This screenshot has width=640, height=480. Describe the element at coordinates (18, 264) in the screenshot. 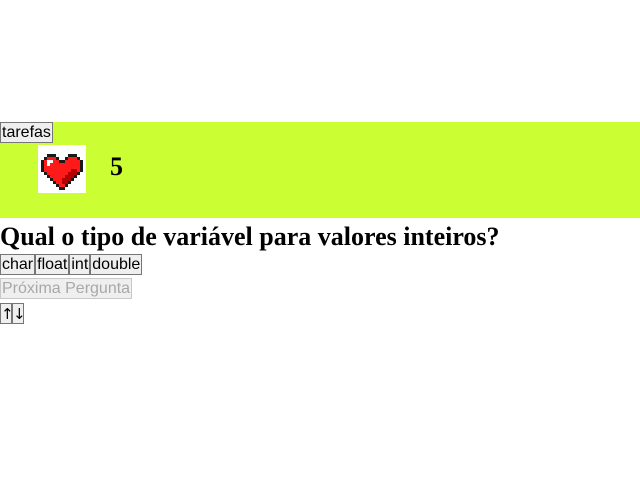

I see `option-char-button: char` at that location.